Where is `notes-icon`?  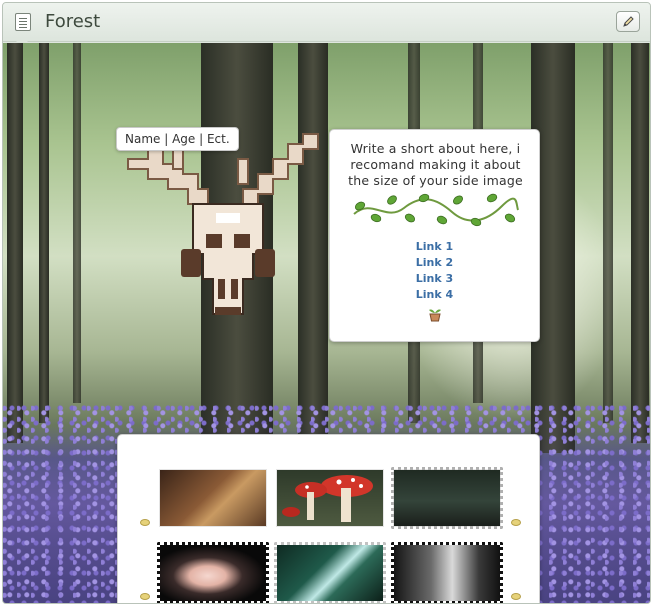
notes-icon is located at coordinates (23, 22).